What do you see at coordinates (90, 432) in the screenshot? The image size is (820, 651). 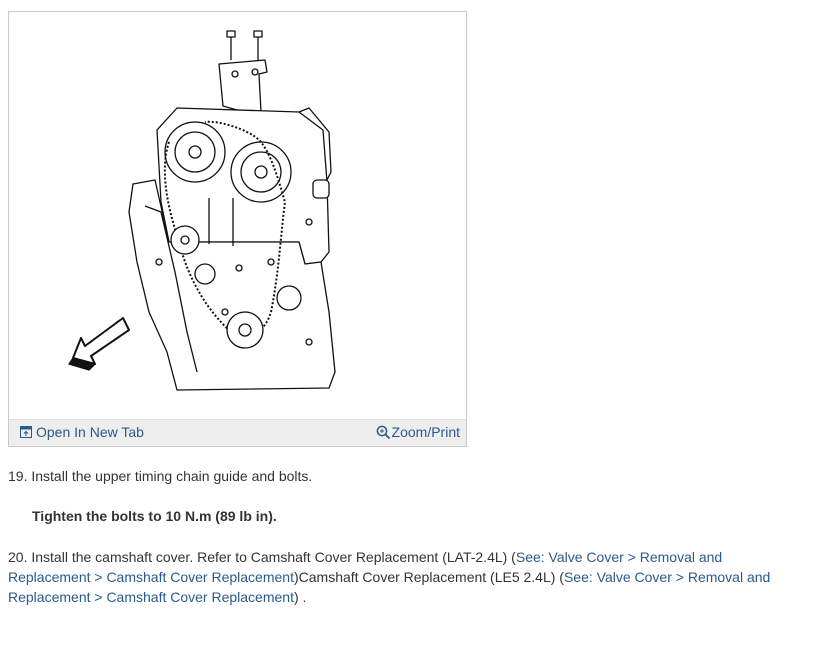 I see `open-in-new-tab-label: Open In New Tab` at bounding box center [90, 432].